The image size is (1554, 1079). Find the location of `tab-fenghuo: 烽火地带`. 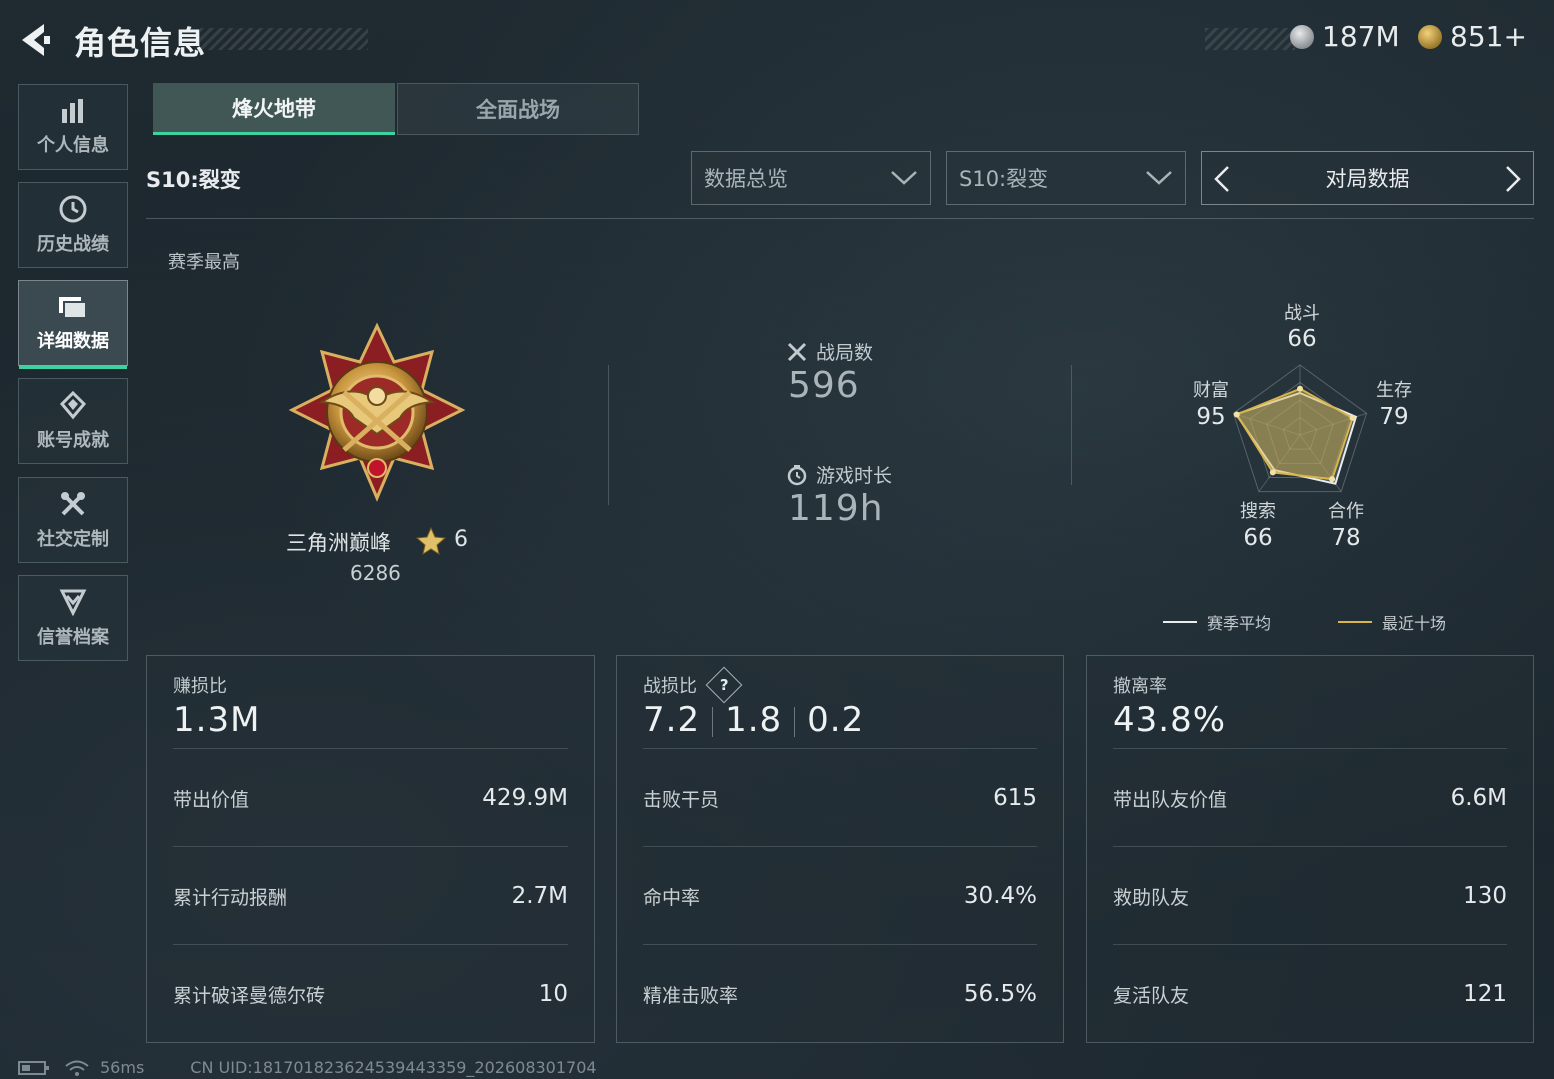

tab-fenghuo: 烽火地带 is located at coordinates (274, 109).